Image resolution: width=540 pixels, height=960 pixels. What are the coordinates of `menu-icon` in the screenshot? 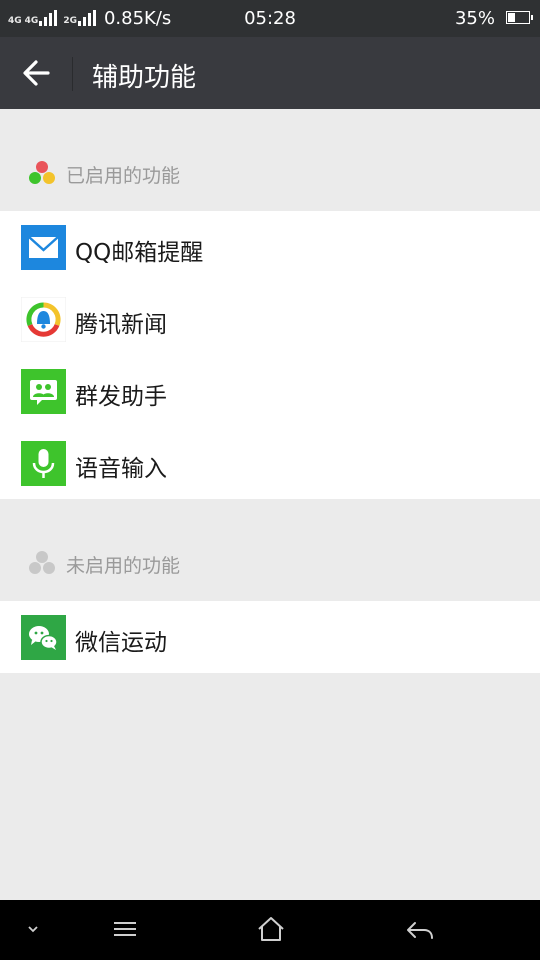 It's located at (125, 929).